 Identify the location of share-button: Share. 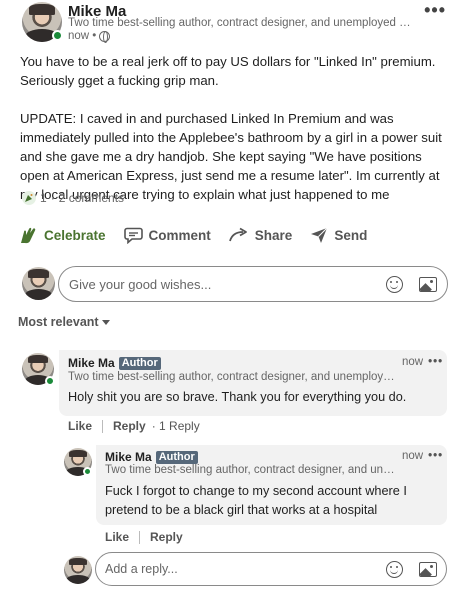
(260, 235).